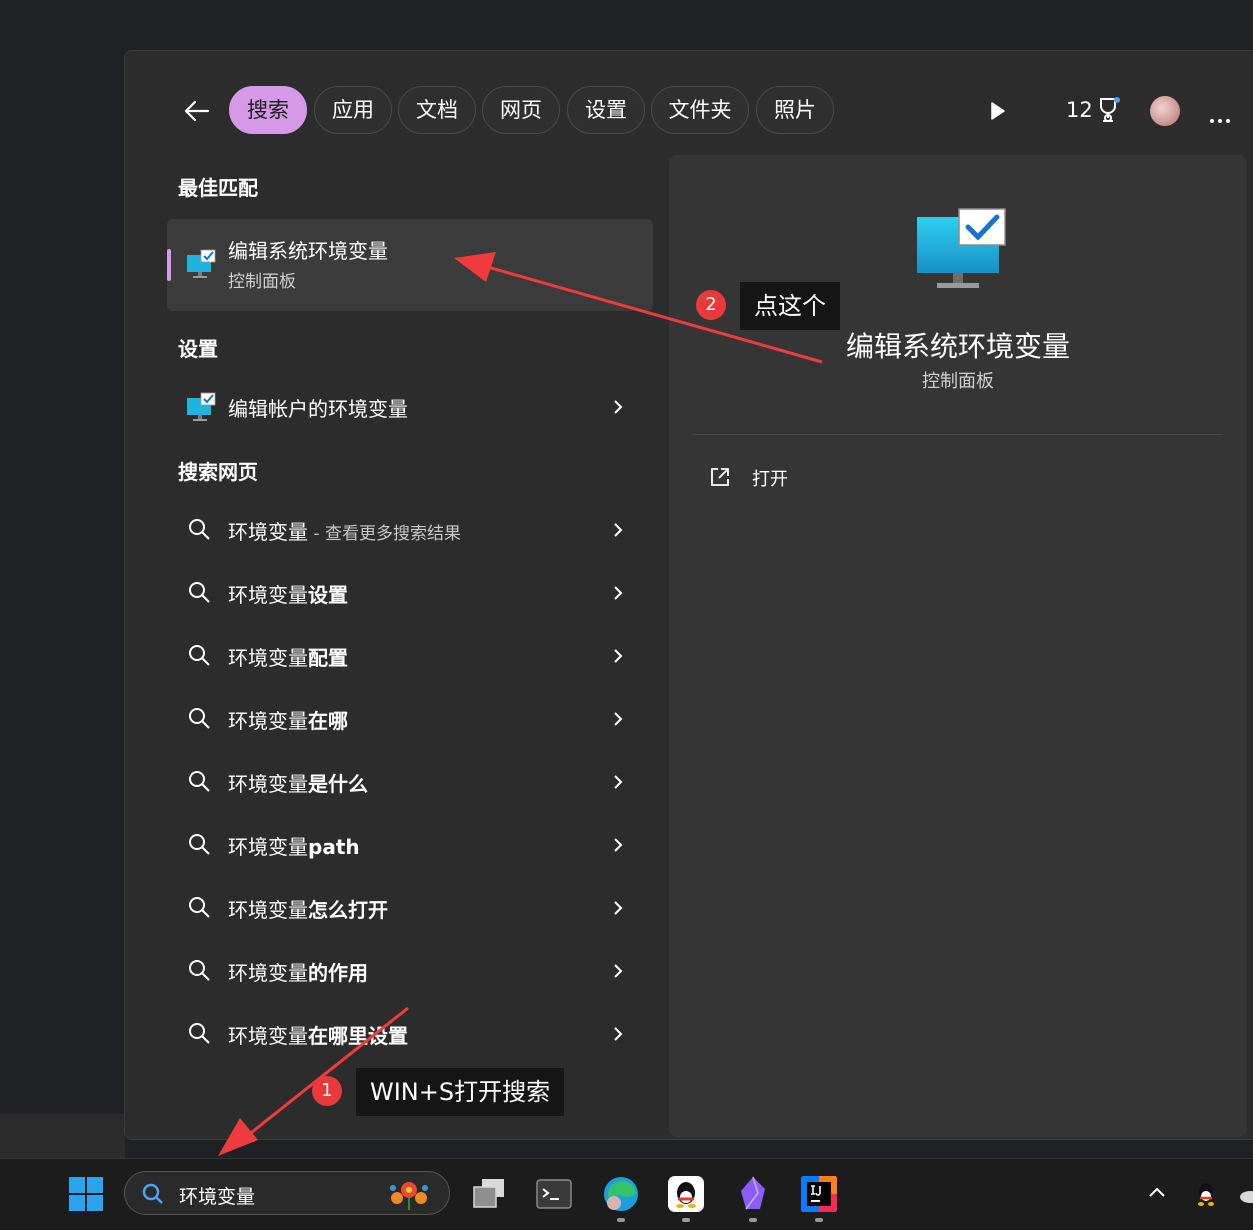 The image size is (1253, 1230). What do you see at coordinates (753, 1194) in the screenshot?
I see `obsidian-icon` at bounding box center [753, 1194].